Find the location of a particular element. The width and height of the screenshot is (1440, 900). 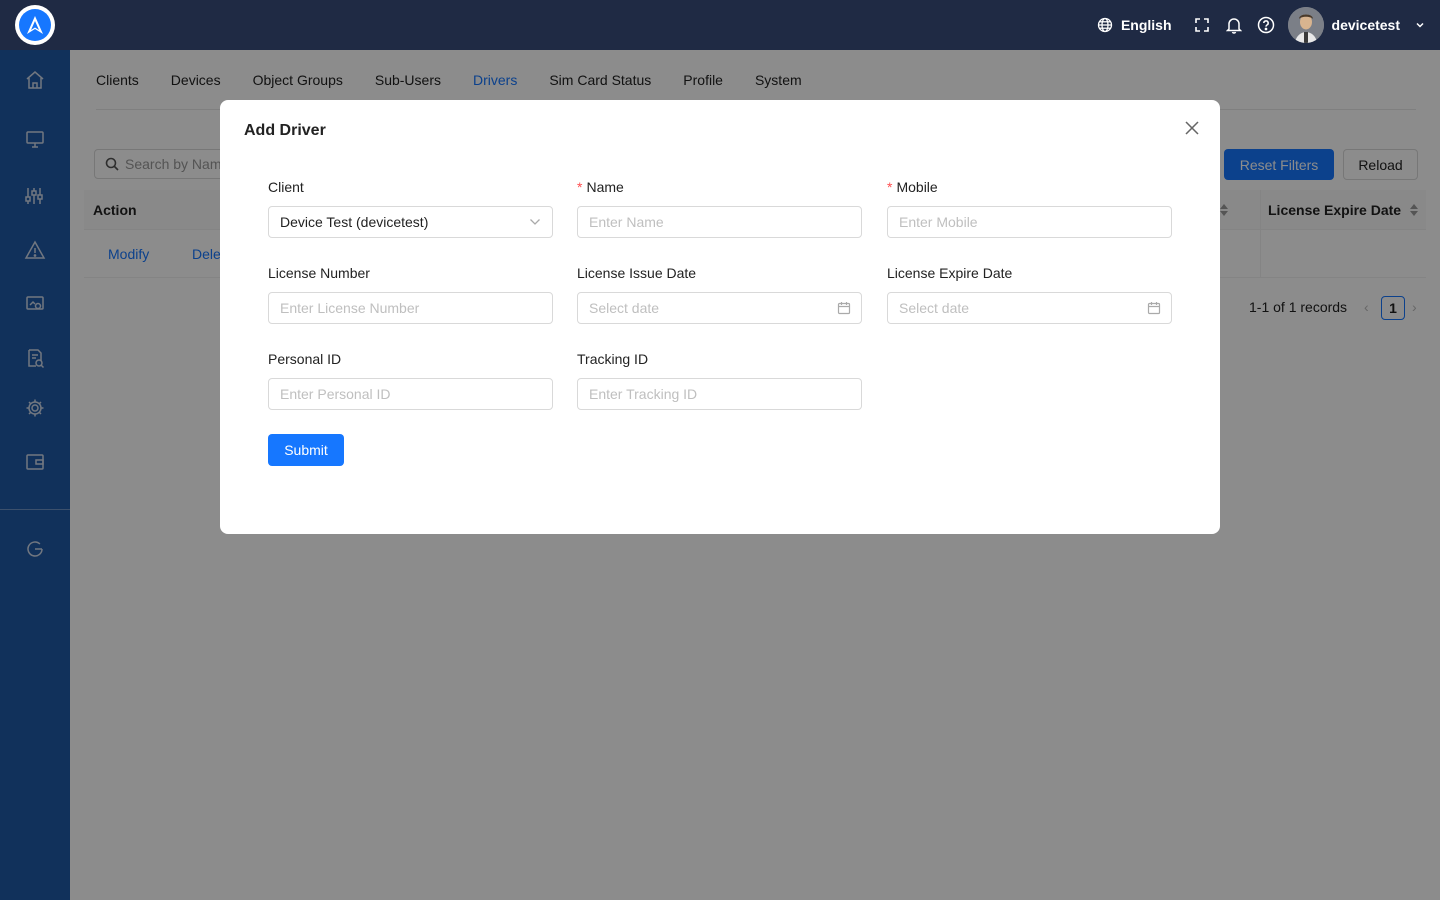

license-expire-date-label: License Expire Date is located at coordinates (950, 273).